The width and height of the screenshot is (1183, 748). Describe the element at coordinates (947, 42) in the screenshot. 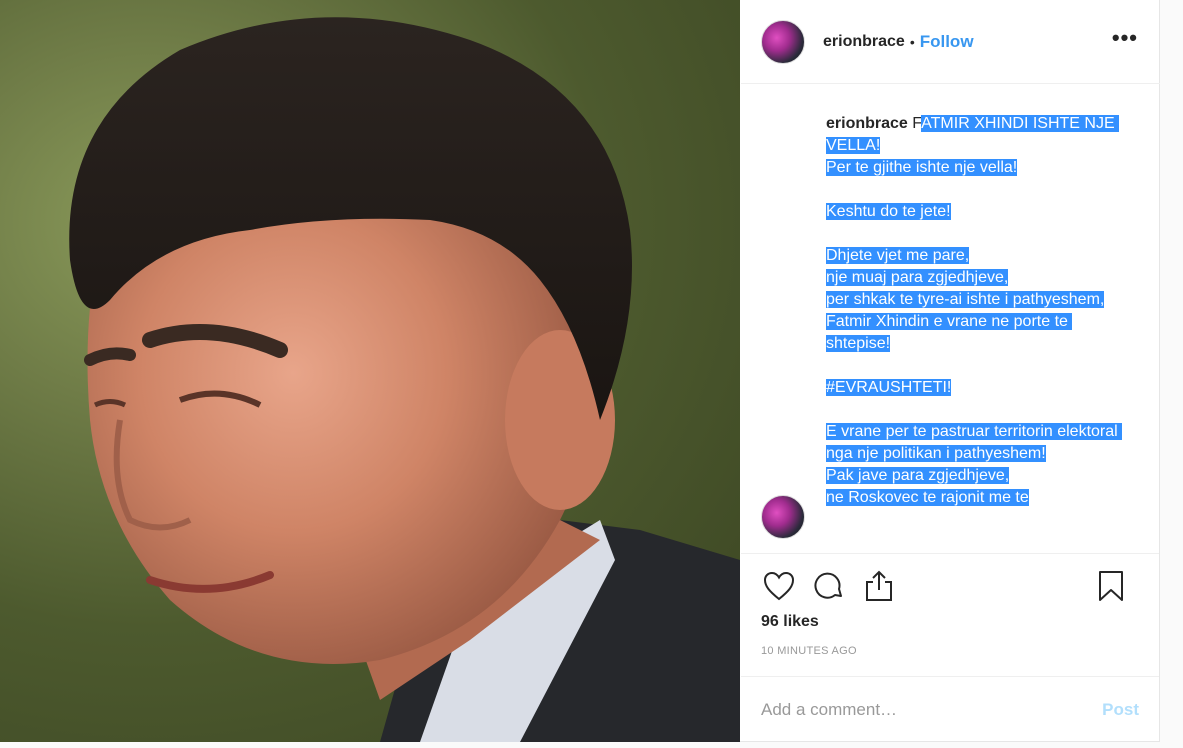

I see `follow-button: Follow` at that location.